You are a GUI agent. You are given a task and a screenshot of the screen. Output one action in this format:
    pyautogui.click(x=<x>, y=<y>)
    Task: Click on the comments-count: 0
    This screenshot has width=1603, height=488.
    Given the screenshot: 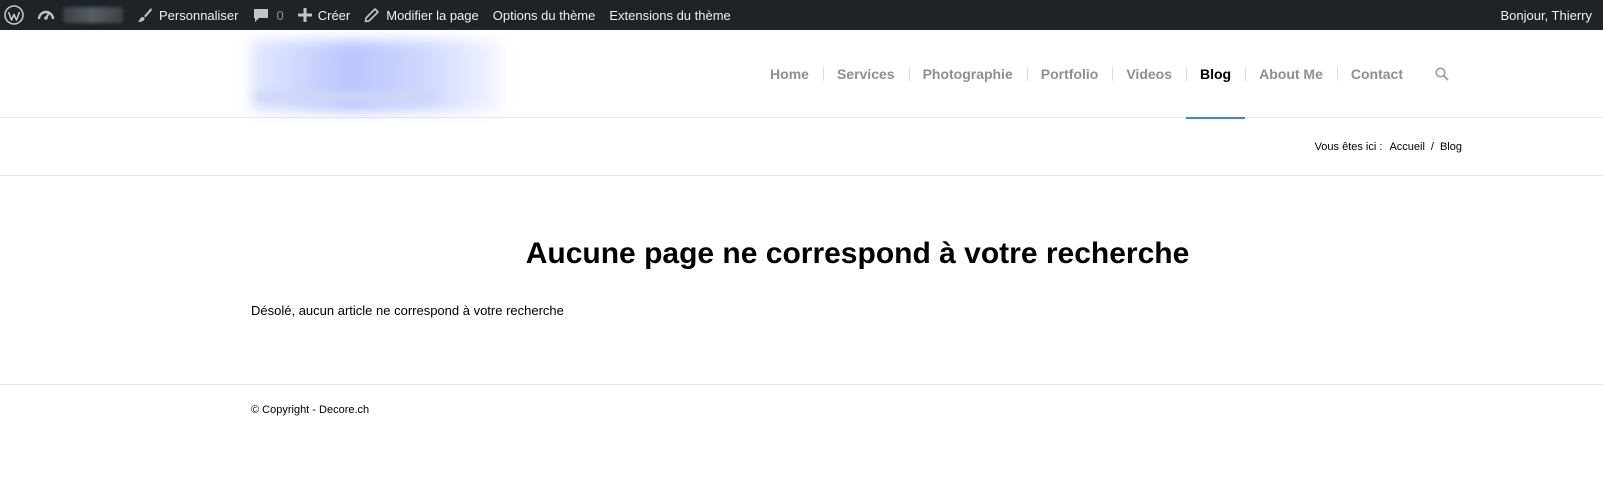 What is the action you would take?
    pyautogui.click(x=280, y=15)
    